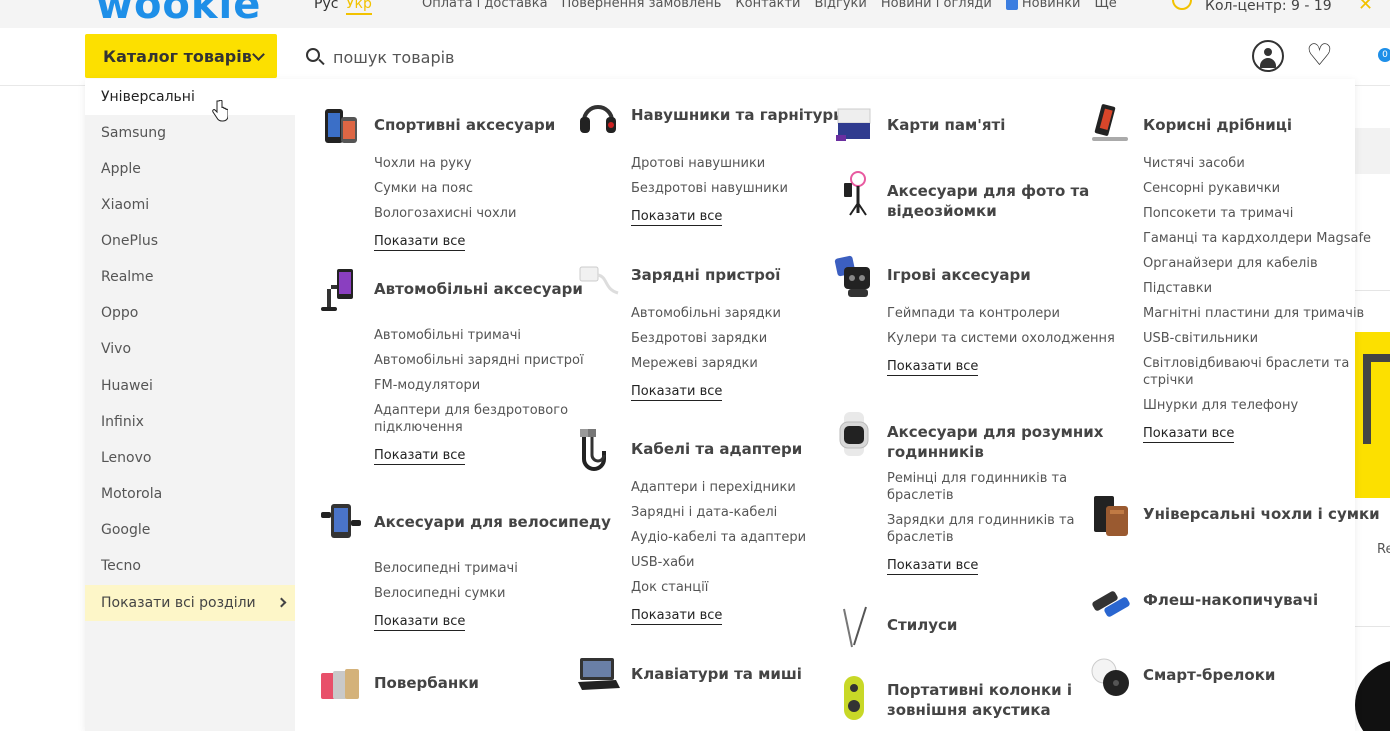  What do you see at coordinates (494, 568) in the screenshot?
I see `subcategory-link: Велосипедні тримачі` at bounding box center [494, 568].